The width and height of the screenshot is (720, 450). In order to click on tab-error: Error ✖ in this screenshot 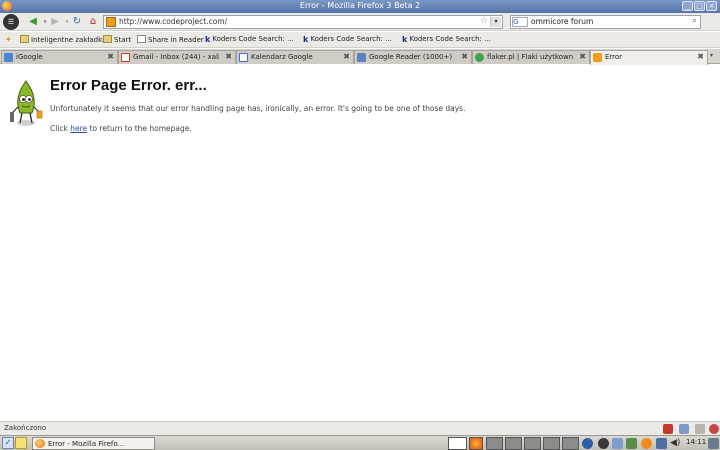, I will do `click(649, 57)`.